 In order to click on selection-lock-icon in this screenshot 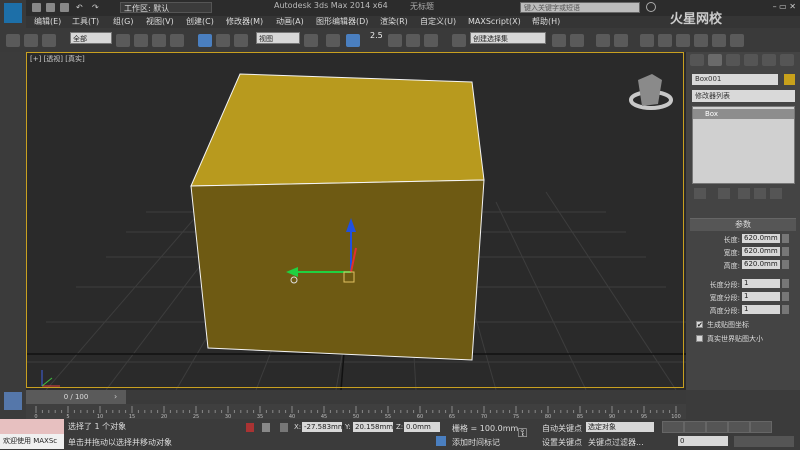, I will do `click(266, 427)`.